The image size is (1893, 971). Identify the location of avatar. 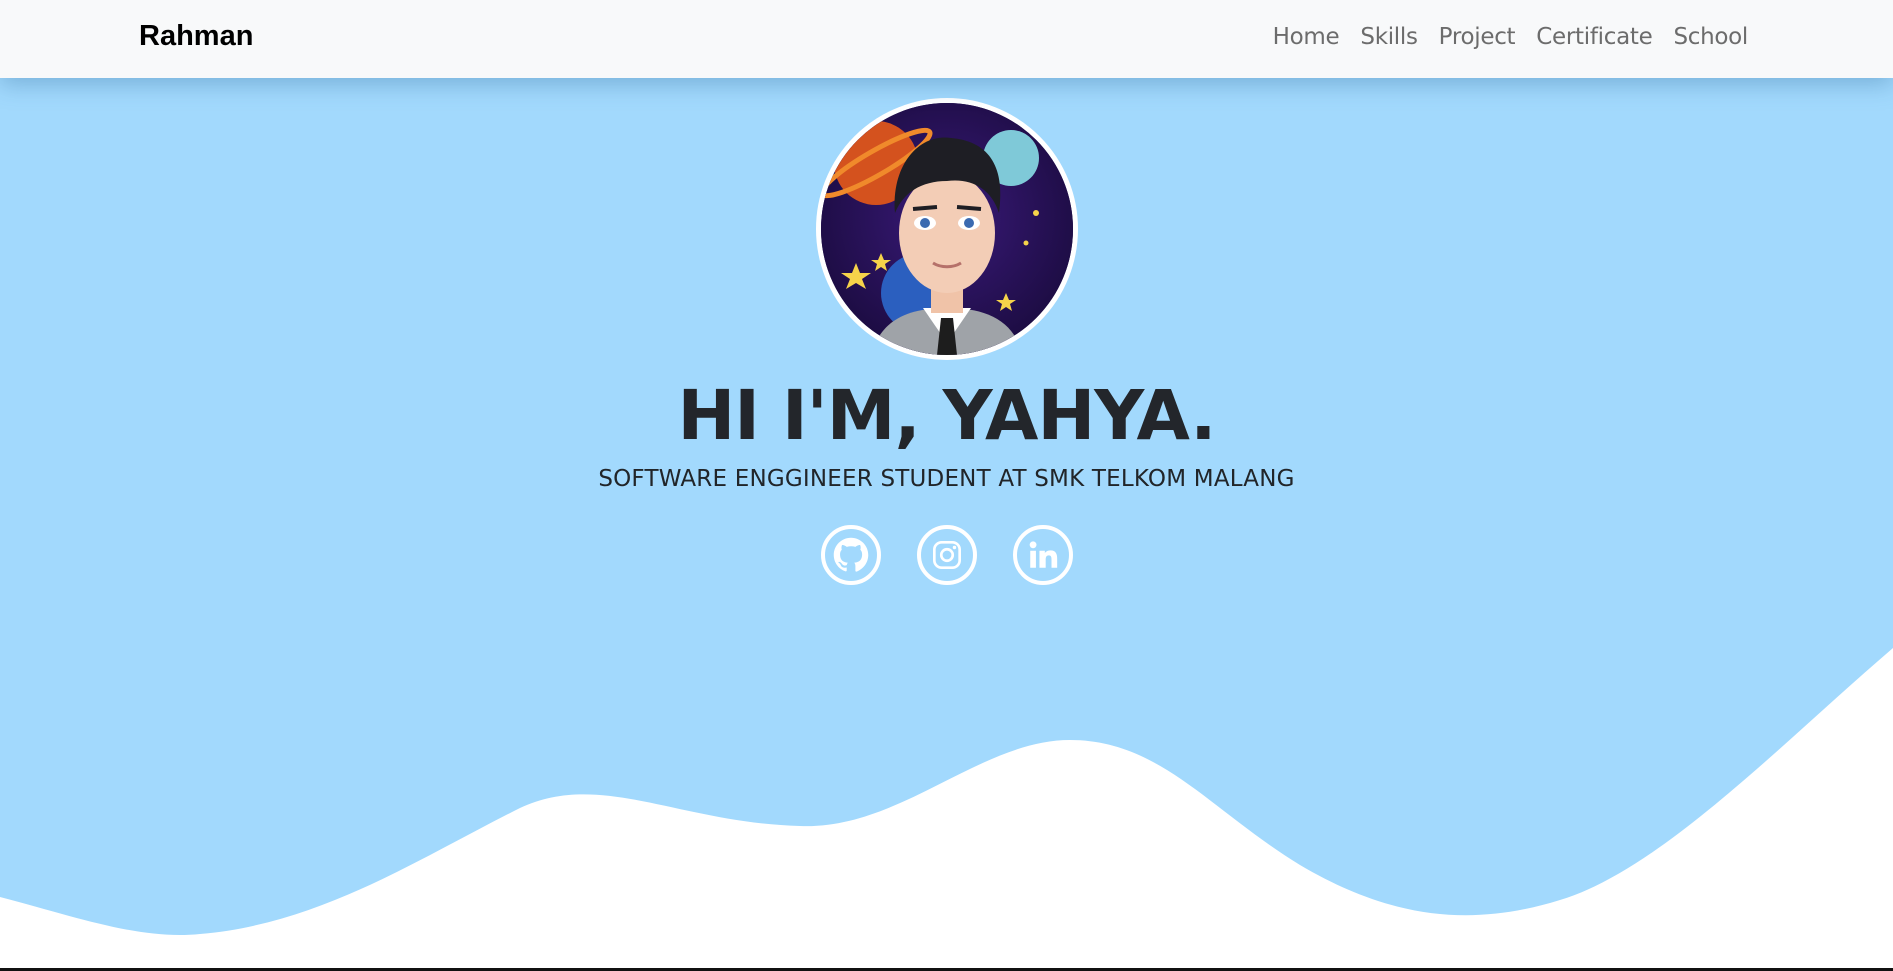
(946, 229).